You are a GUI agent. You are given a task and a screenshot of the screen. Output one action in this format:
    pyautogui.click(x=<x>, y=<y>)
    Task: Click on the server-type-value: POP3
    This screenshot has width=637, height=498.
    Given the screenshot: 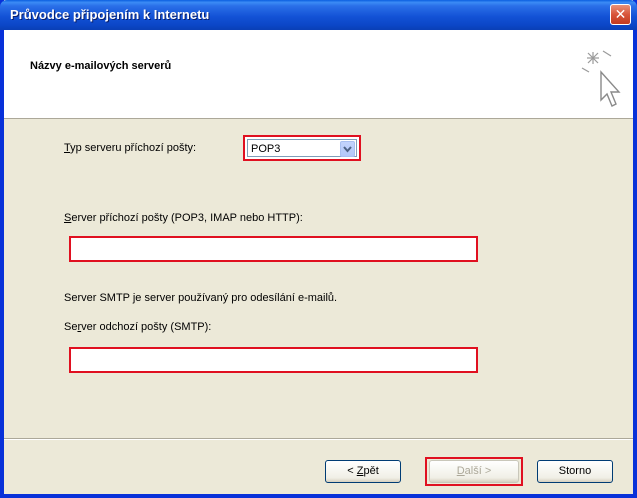 What is the action you would take?
    pyautogui.click(x=266, y=149)
    